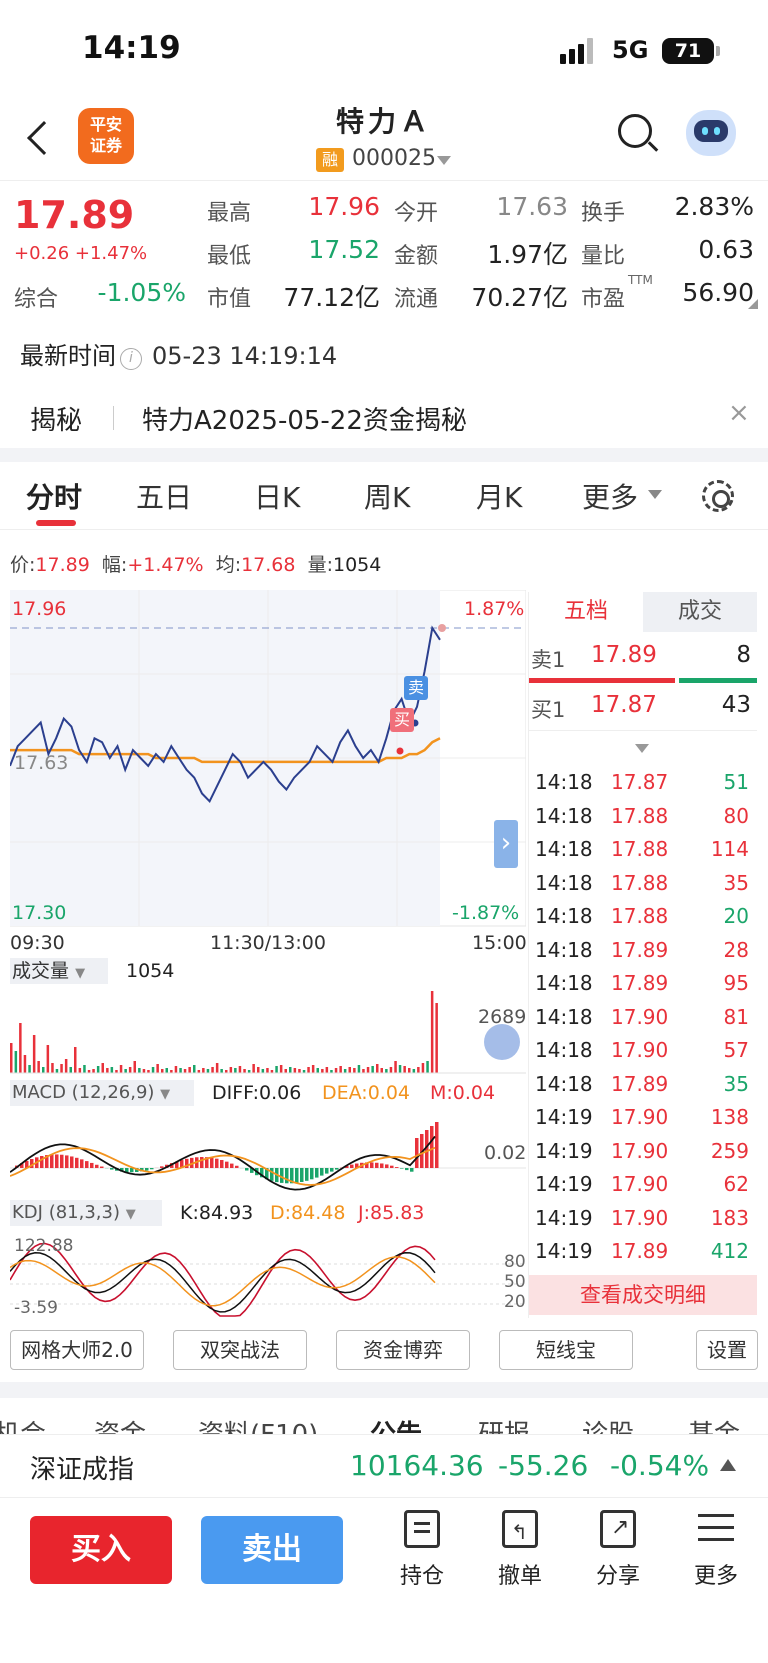  Describe the element at coordinates (272, 1550) in the screenshot. I see `sell-button: 卖出` at that location.